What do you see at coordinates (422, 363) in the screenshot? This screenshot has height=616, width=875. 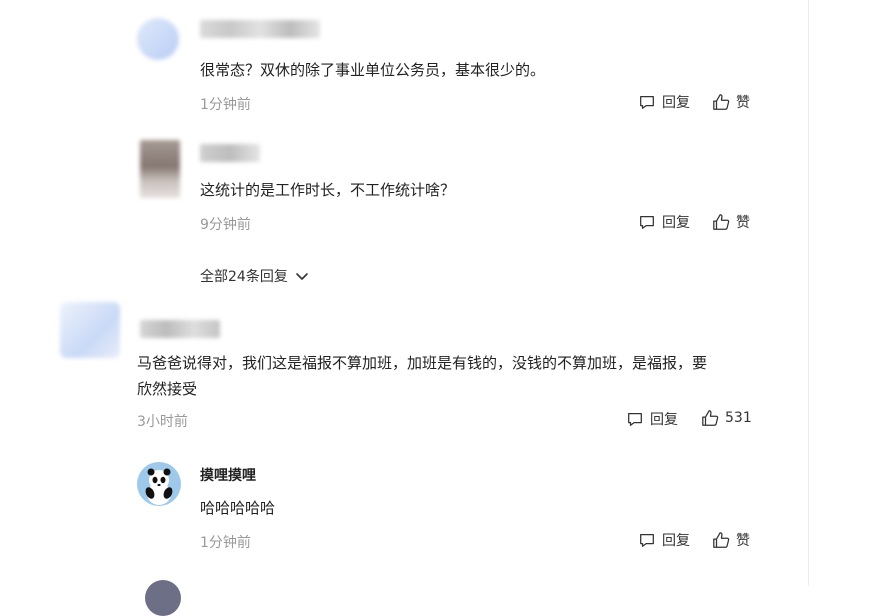 I see `comment-text-line1: 马爸爸说得对，我们这是福报不算加班，加班是有钱的，没钱的不算加班，是福报，要` at bounding box center [422, 363].